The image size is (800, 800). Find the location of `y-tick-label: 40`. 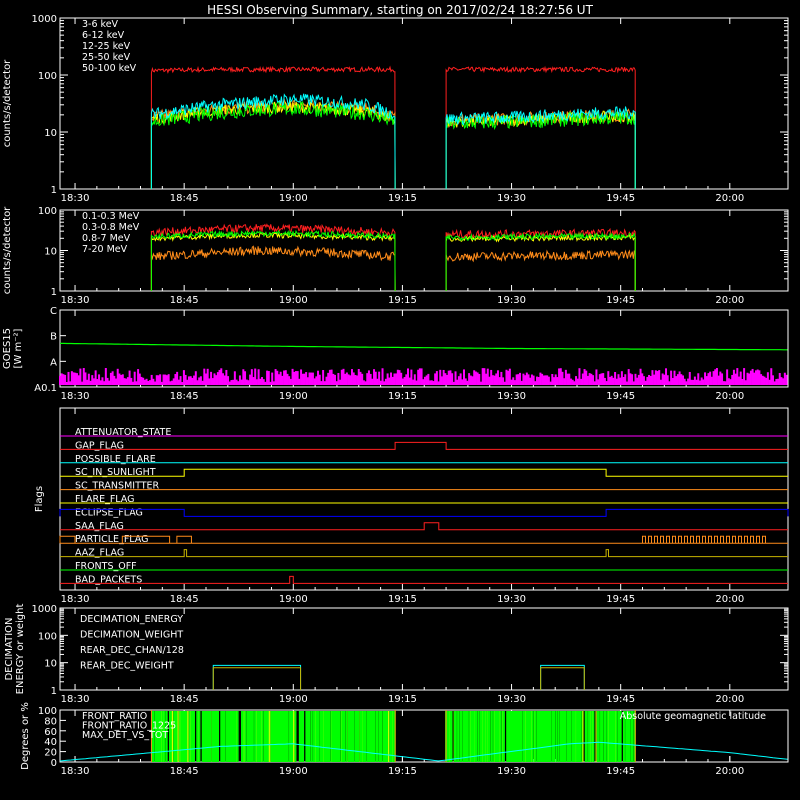

y-tick-label: 40 is located at coordinates (50, 742).